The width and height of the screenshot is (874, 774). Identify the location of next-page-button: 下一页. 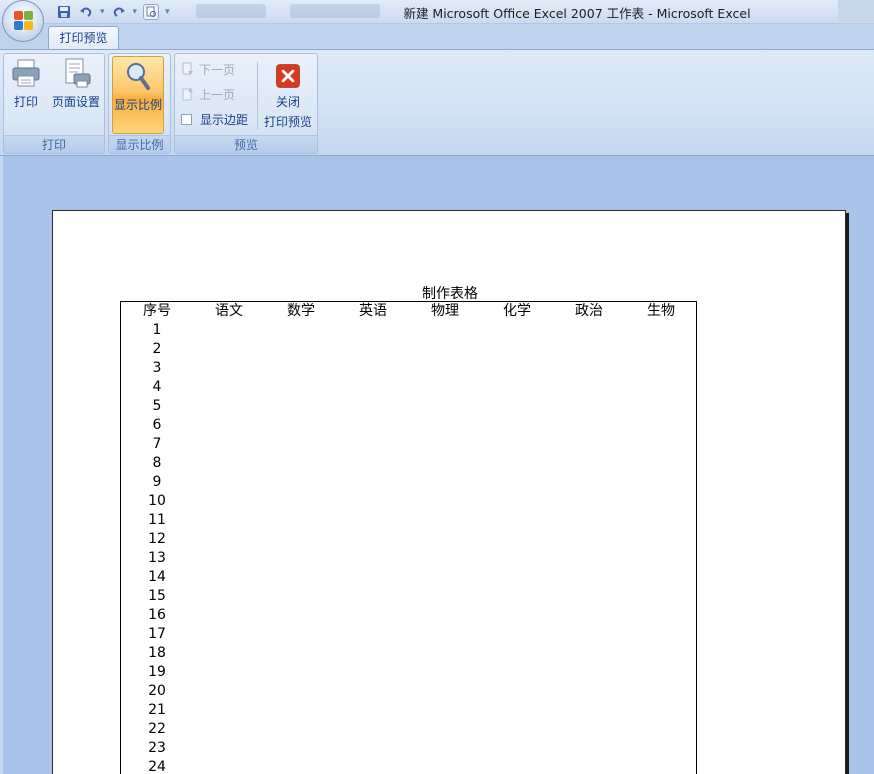
(208, 69).